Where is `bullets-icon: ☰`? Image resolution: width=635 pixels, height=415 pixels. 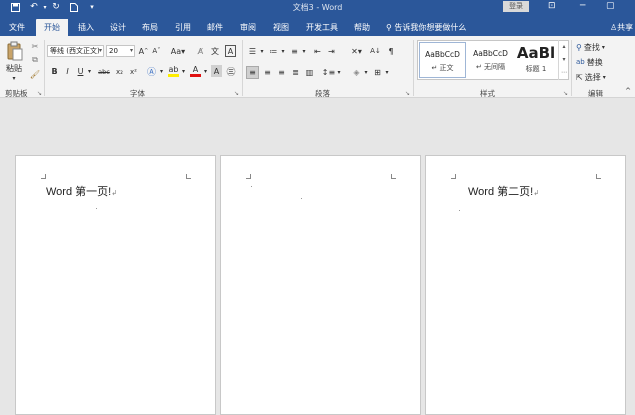
bullets-icon: ☰ is located at coordinates (252, 51).